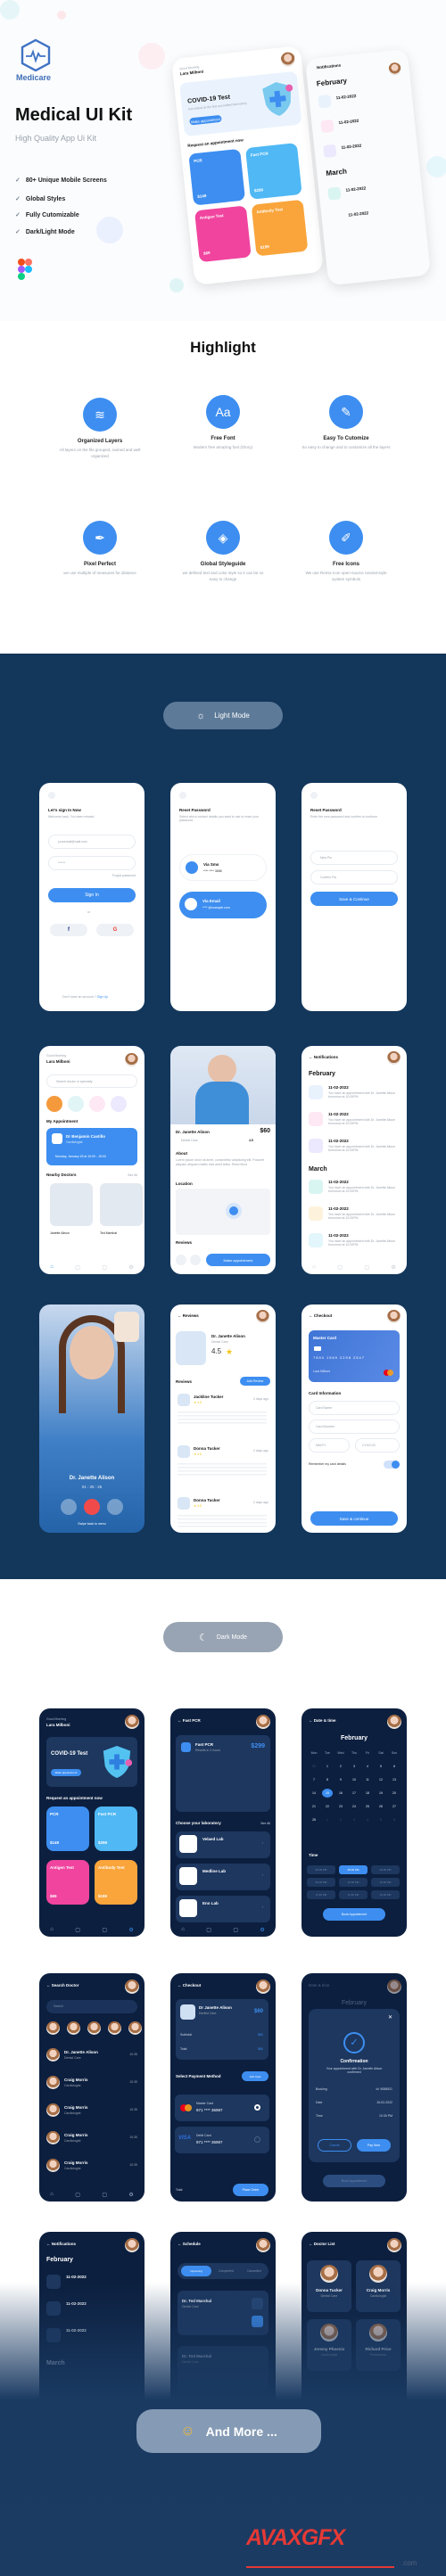  I want to click on calendar-day: 14, so click(314, 1793).